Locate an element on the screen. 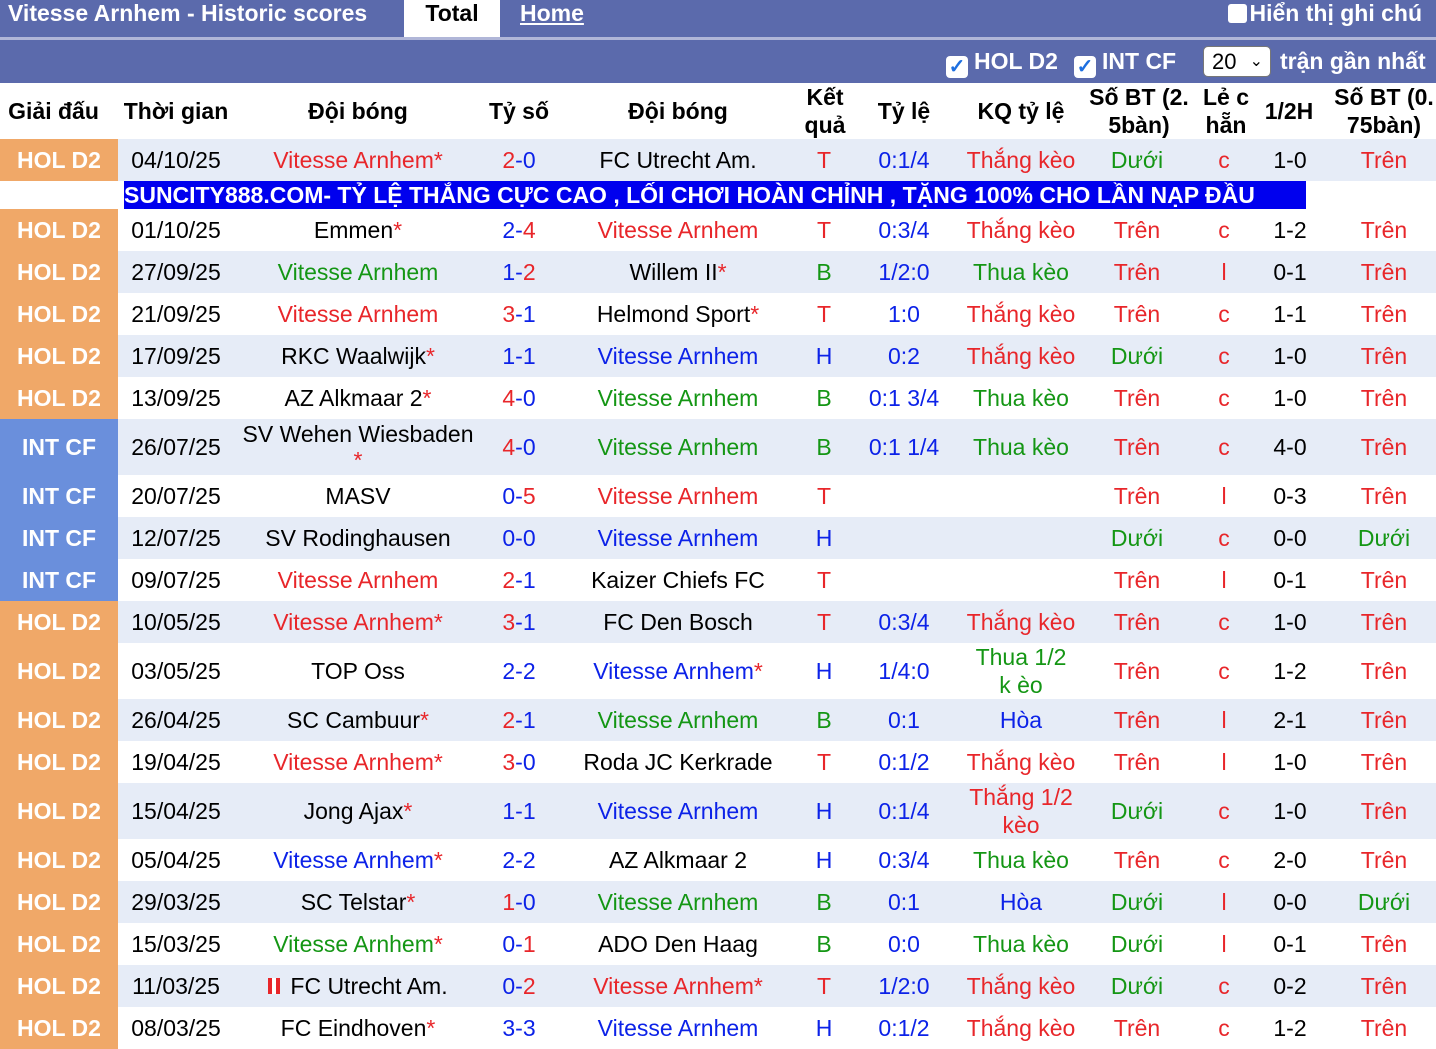 The height and width of the screenshot is (1049, 1436). home-team: Jong Ajax * is located at coordinates (358, 811).